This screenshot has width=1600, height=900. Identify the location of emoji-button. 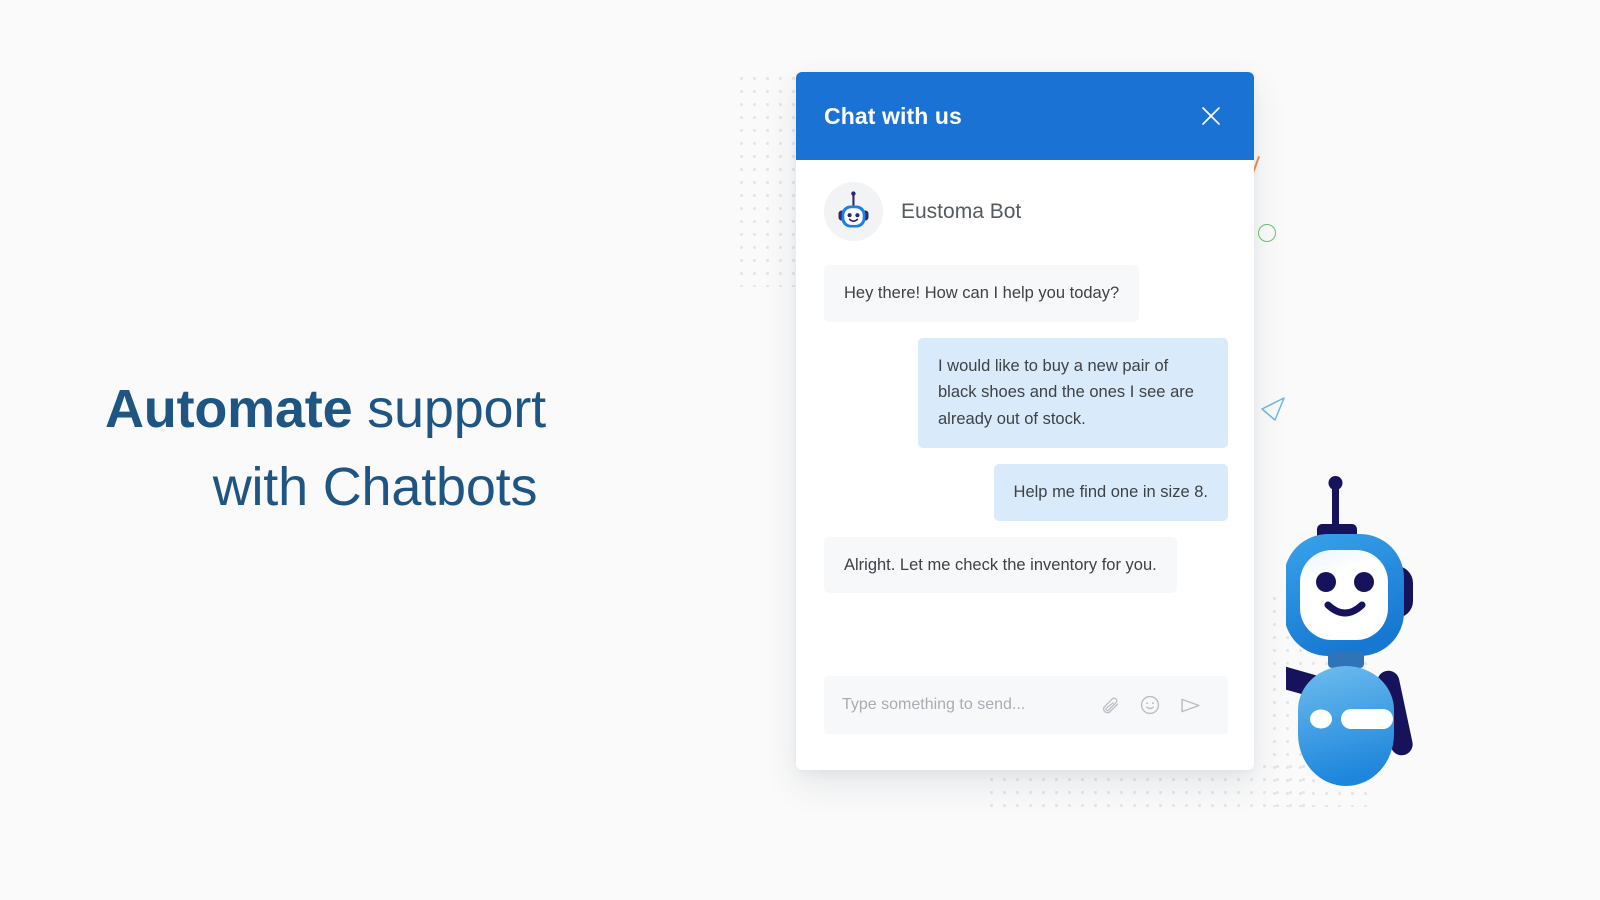
(1150, 705).